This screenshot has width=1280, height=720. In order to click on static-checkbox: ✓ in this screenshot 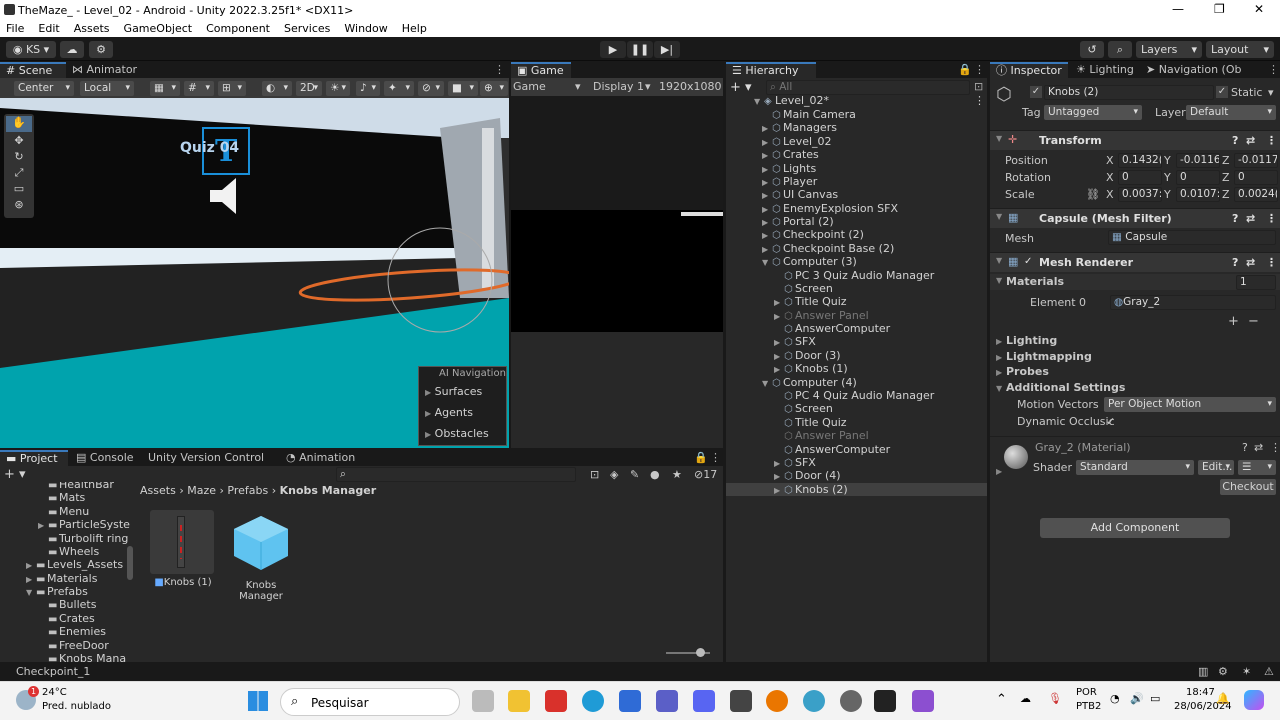, I will do `click(1222, 92)`.